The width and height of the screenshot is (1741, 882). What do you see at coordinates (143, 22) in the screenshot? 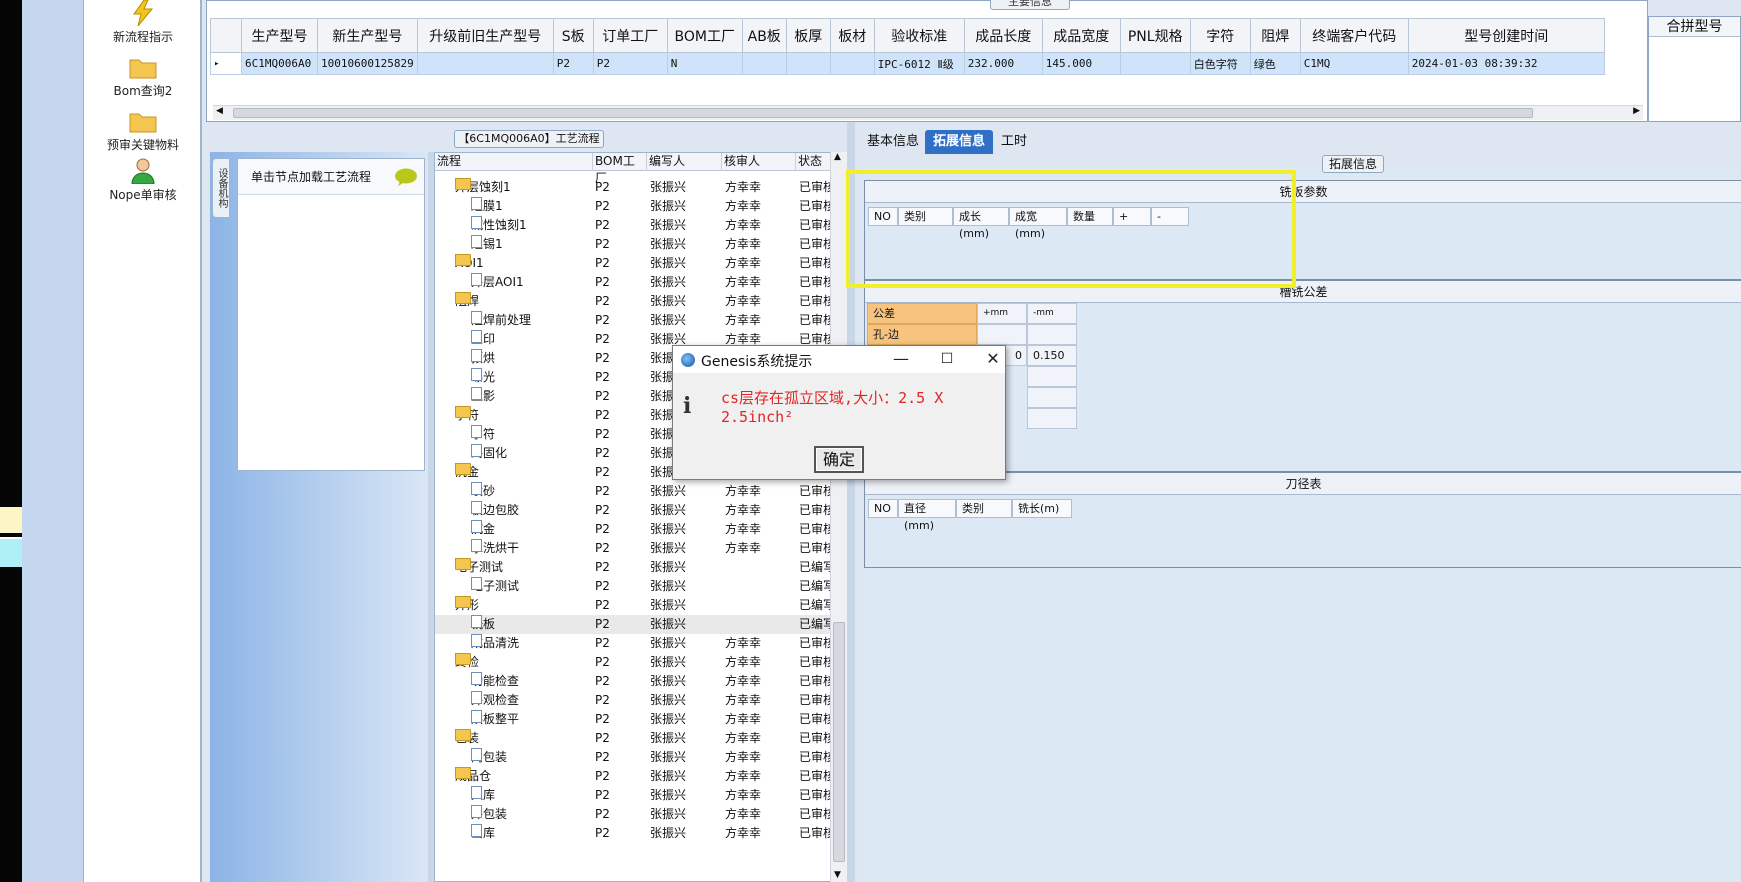
I see `sidebar-item-new-process: 新流程指示` at bounding box center [143, 22].